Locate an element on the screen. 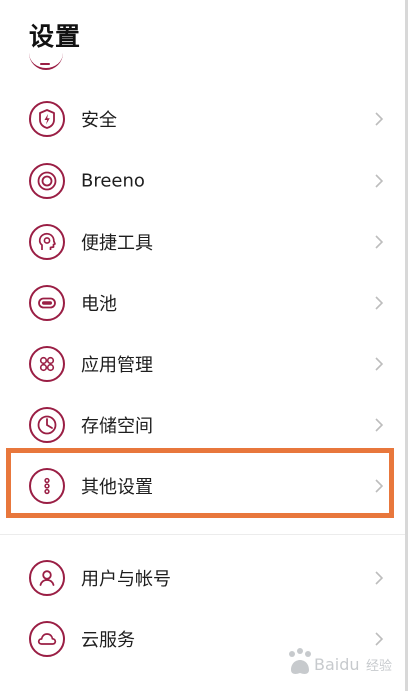  settings-item-storage: 存储空间 is located at coordinates (204, 425).